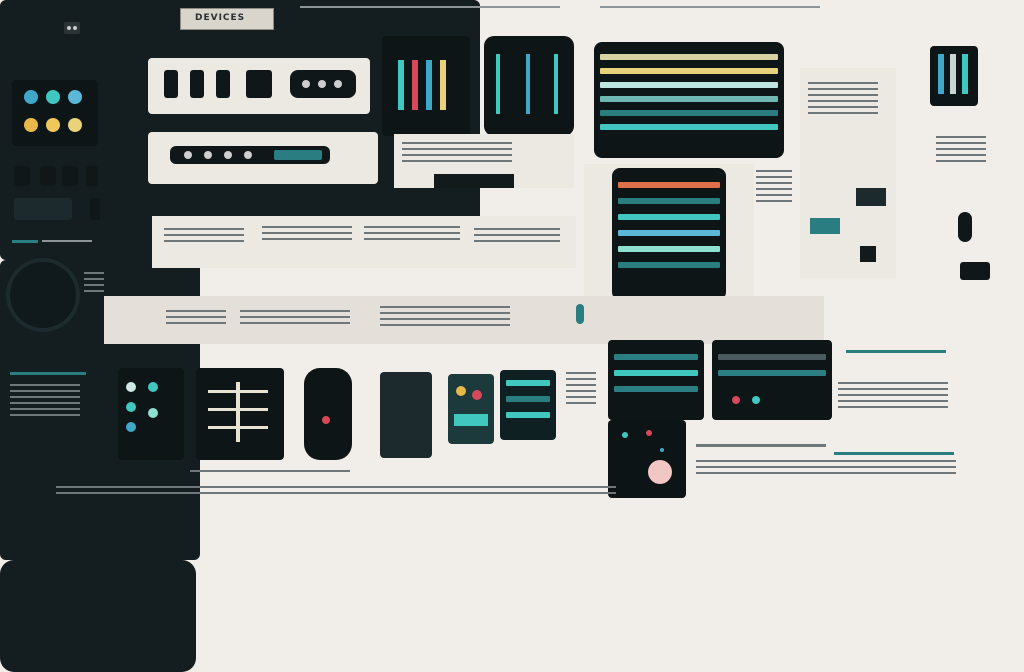  Describe the element at coordinates (364, 242) in the screenshot. I see `text-card` at that location.